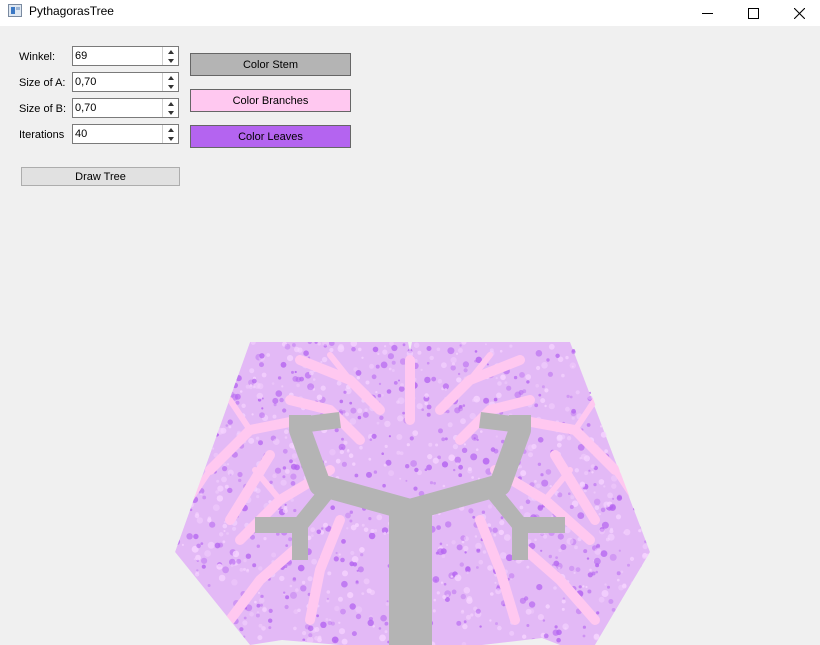 The image size is (820, 645). I want to click on minimize-button, so click(707, 13).